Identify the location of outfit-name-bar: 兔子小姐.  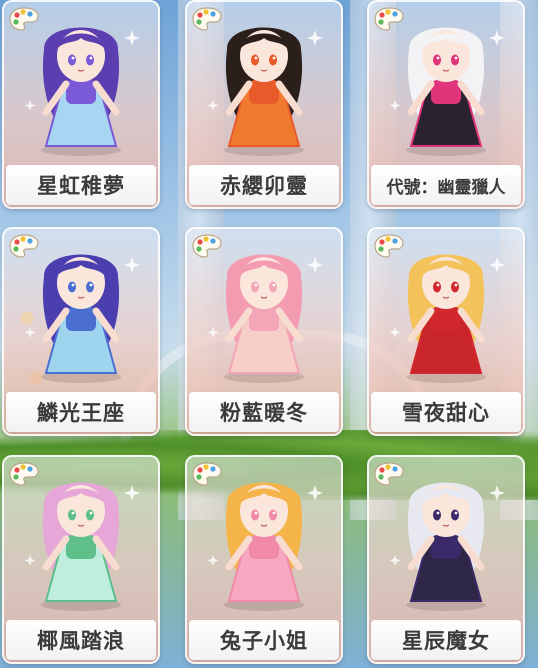
(264, 640).